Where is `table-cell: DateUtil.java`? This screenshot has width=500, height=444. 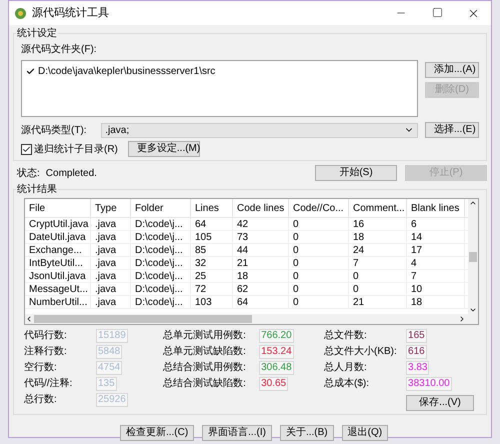
table-cell: DateUtil.java is located at coordinates (58, 237).